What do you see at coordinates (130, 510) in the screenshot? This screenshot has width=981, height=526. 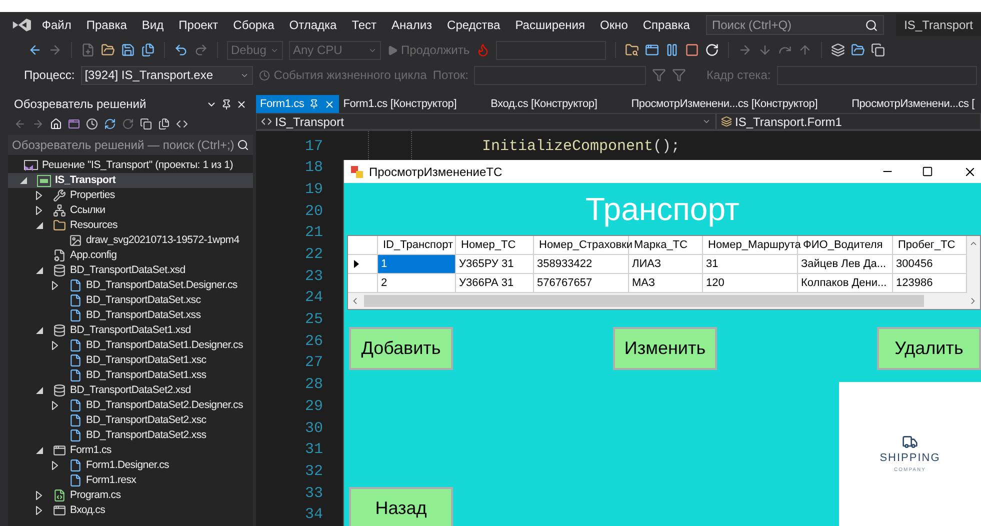 I see `tree-item: Вход.cs` at bounding box center [130, 510].